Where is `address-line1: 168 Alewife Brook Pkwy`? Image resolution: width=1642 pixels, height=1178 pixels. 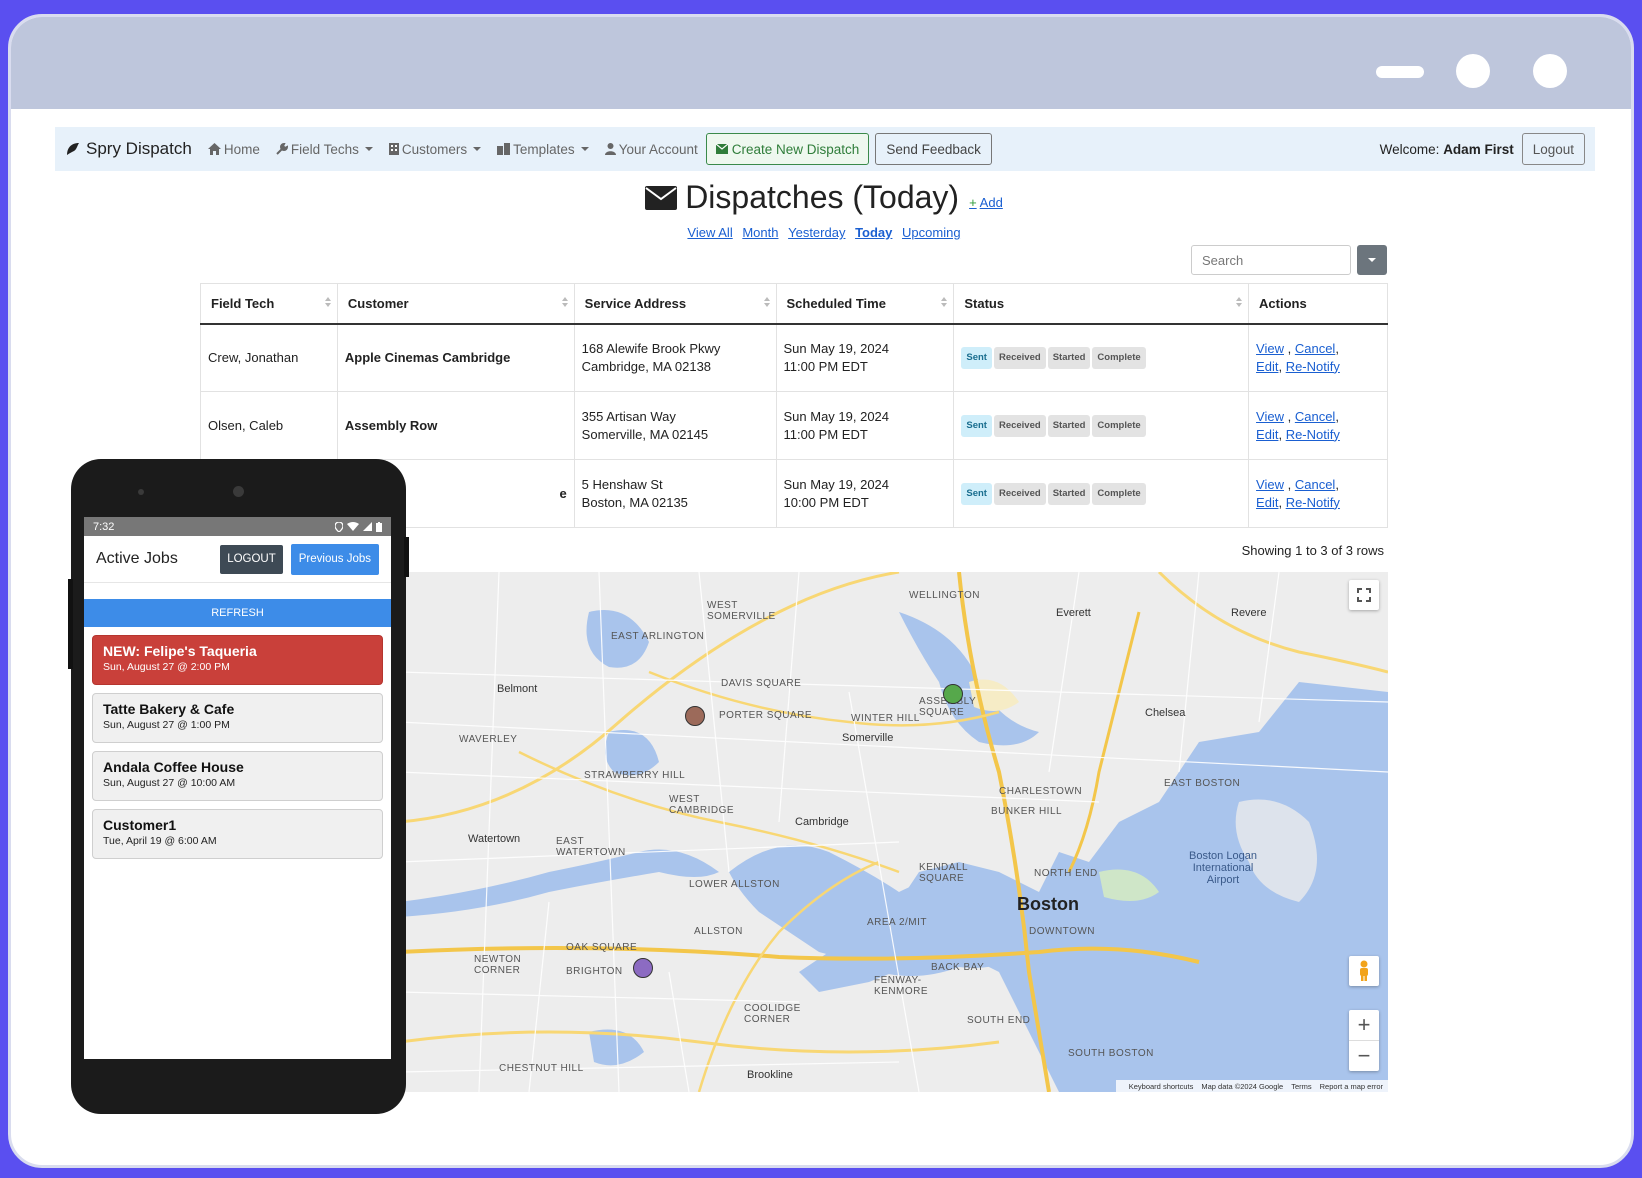 address-line1: 168 Alewife Brook Pkwy is located at coordinates (651, 348).